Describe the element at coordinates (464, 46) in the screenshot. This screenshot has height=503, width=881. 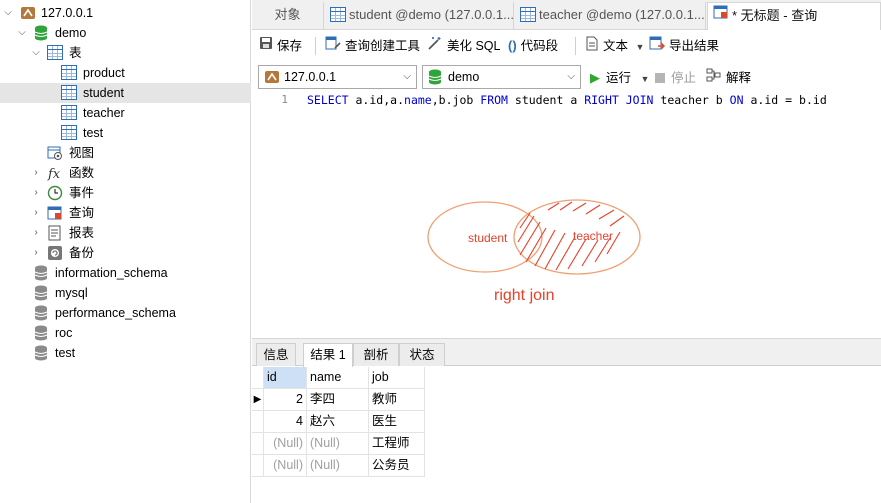
I see `beautify-sql-button: 美化 SQL` at that location.